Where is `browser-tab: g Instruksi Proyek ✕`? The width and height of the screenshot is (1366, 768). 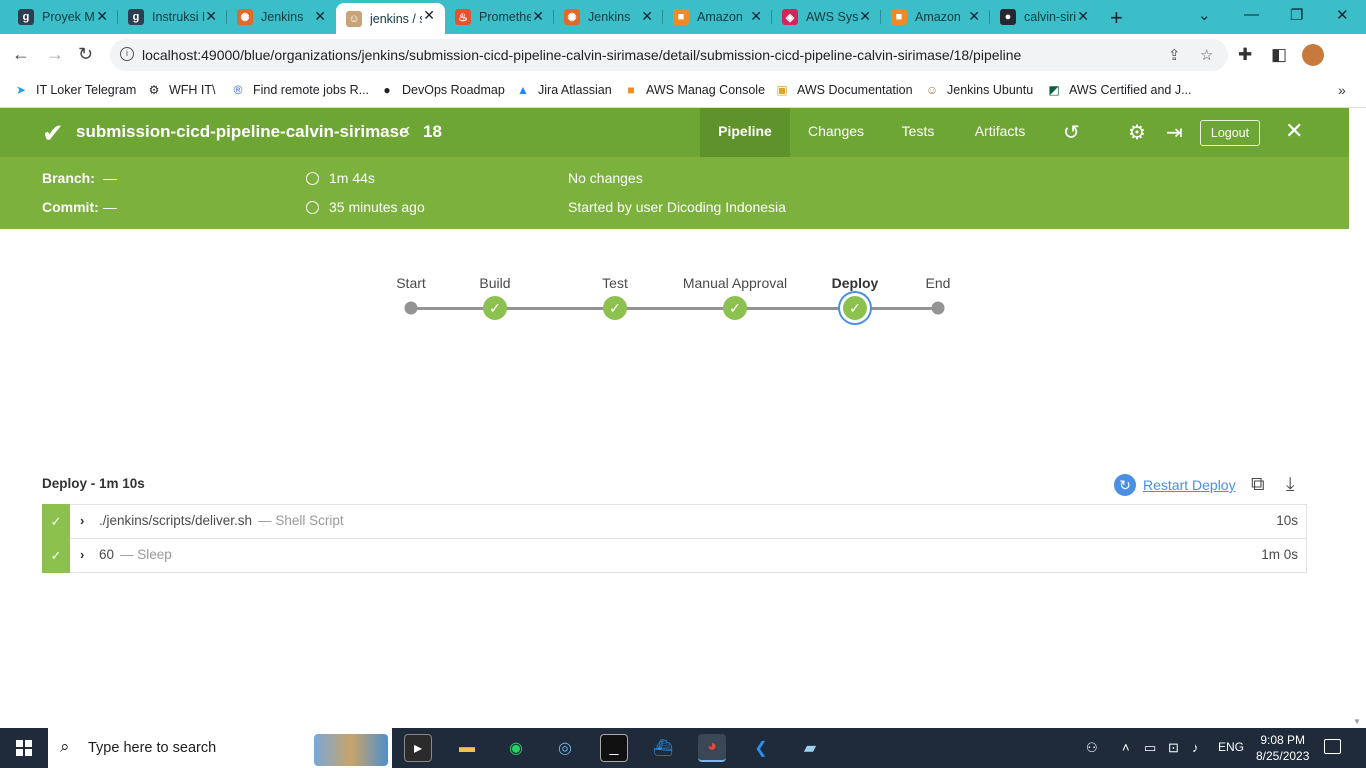
browser-tab: g Instruksi Proyek ✕ is located at coordinates (172, 17).